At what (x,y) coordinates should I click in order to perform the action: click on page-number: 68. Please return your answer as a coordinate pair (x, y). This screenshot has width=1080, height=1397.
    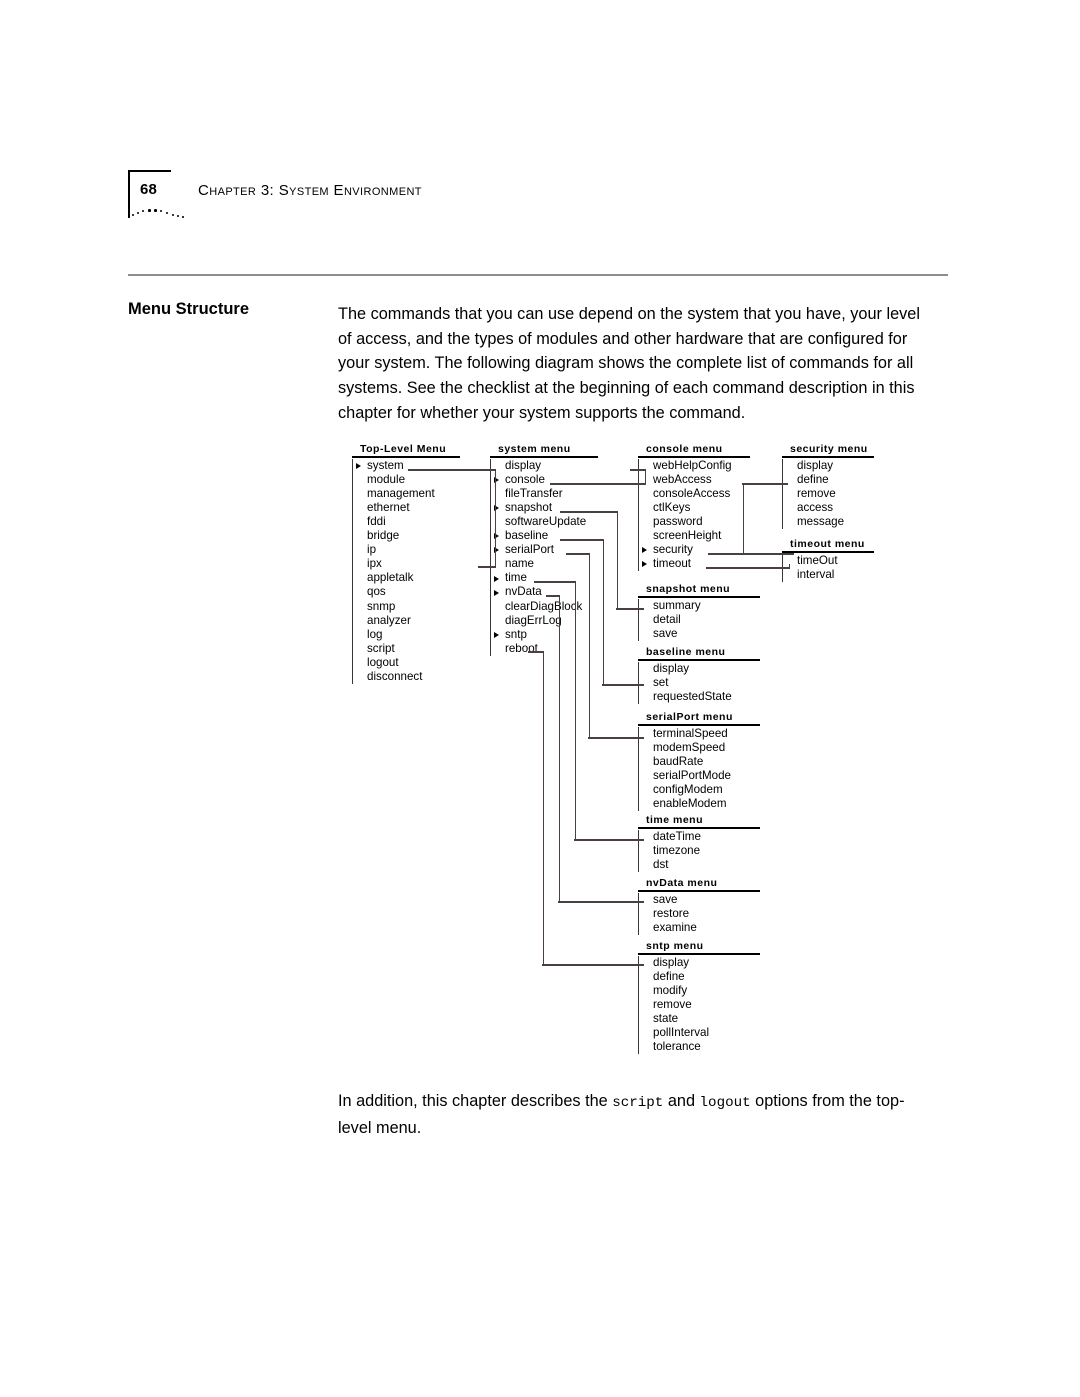
    Looking at the image, I should click on (149, 189).